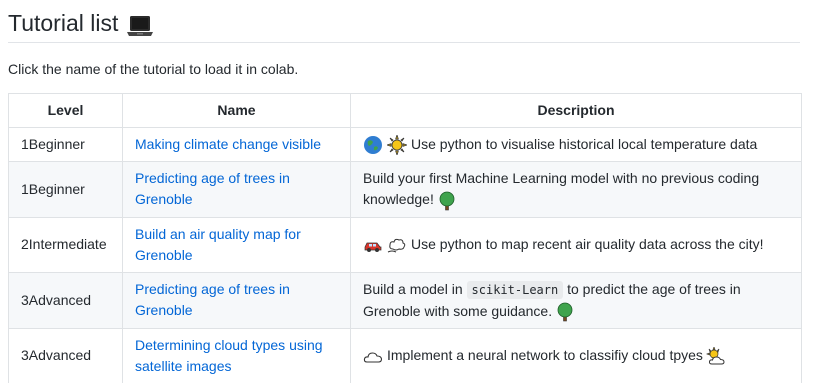  I want to click on tutorial-link: Build an air quality map for Grenoble, so click(218, 244).